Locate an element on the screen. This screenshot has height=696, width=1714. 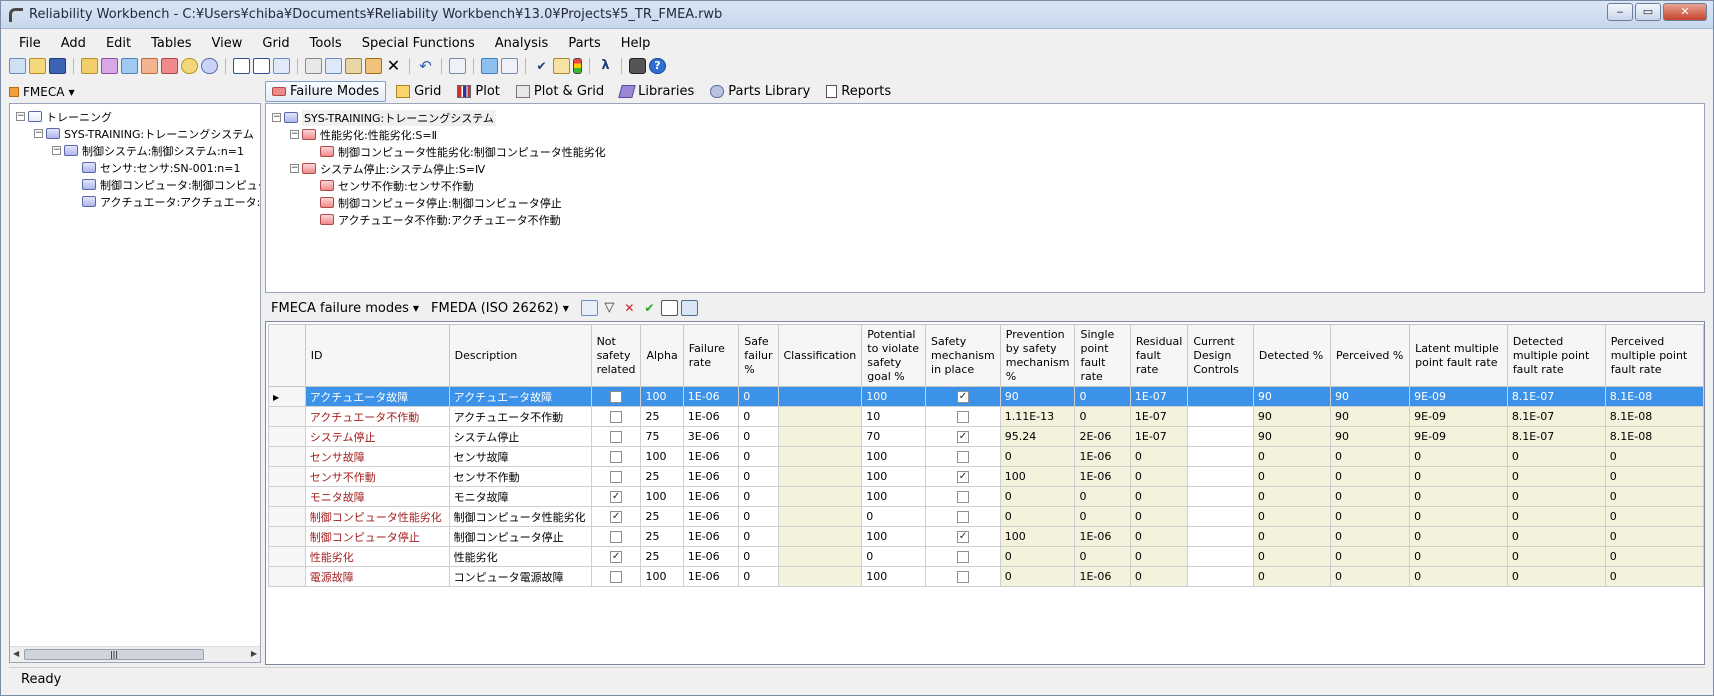
add-folder-icon is located at coordinates (89, 66).